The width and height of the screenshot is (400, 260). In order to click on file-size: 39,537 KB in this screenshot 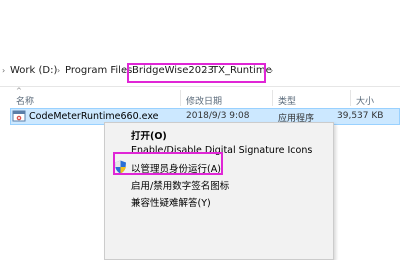, I will do `click(360, 116)`.